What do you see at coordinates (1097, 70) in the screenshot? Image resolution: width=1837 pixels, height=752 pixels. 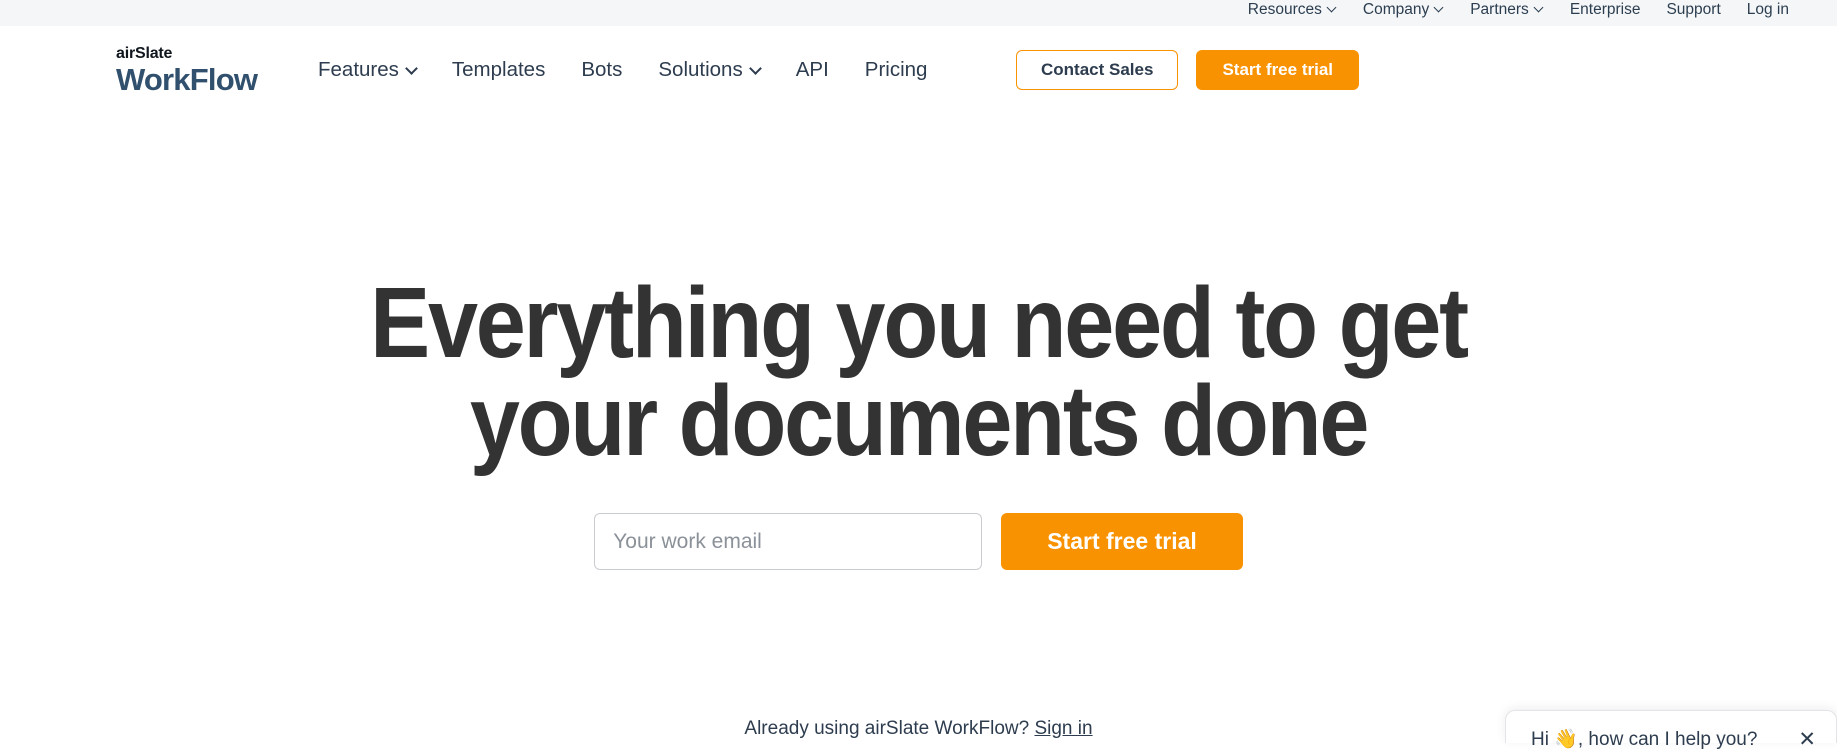 I see `contact-sales-button: Contact Sales` at bounding box center [1097, 70].